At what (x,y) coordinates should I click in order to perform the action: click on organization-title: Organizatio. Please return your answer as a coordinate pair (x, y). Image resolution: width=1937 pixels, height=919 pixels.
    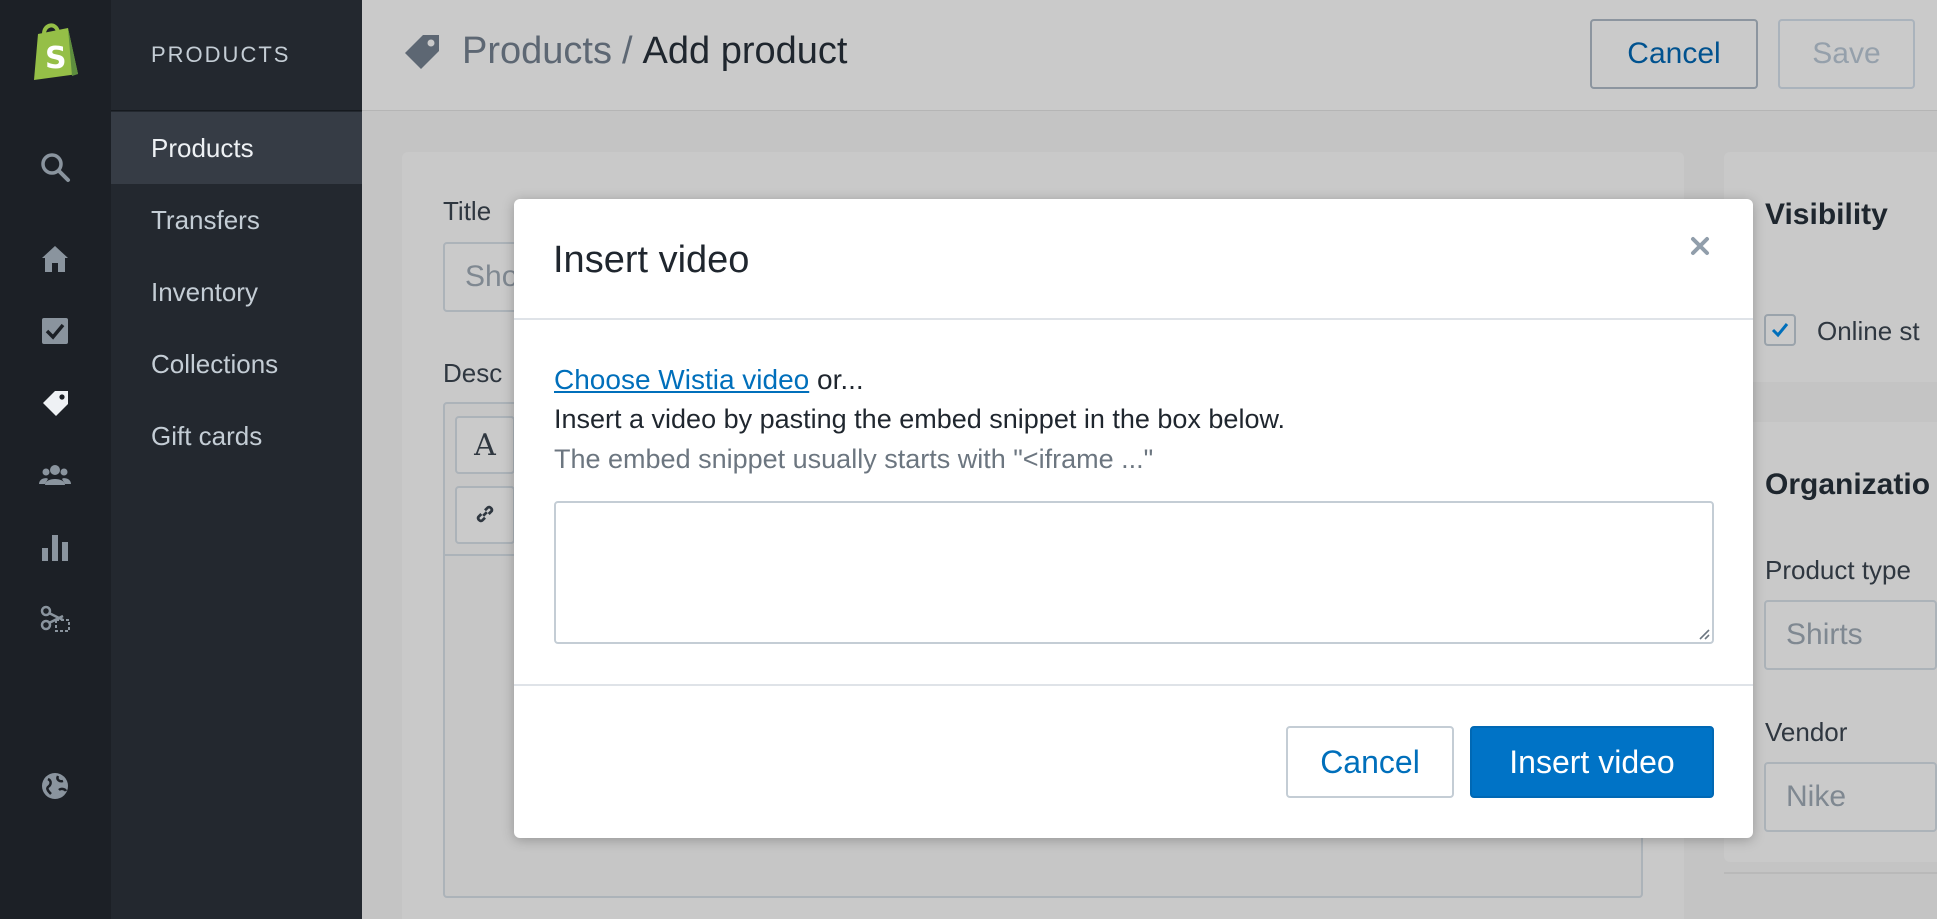
    Looking at the image, I should click on (1848, 484).